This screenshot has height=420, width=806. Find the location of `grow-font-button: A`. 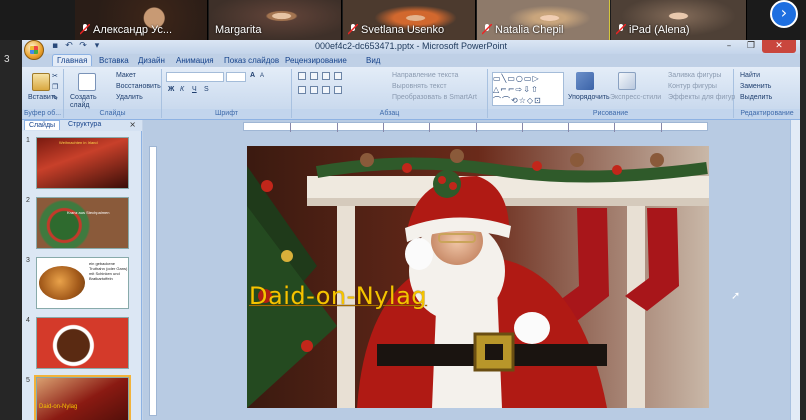

grow-font-button: A is located at coordinates (252, 75).